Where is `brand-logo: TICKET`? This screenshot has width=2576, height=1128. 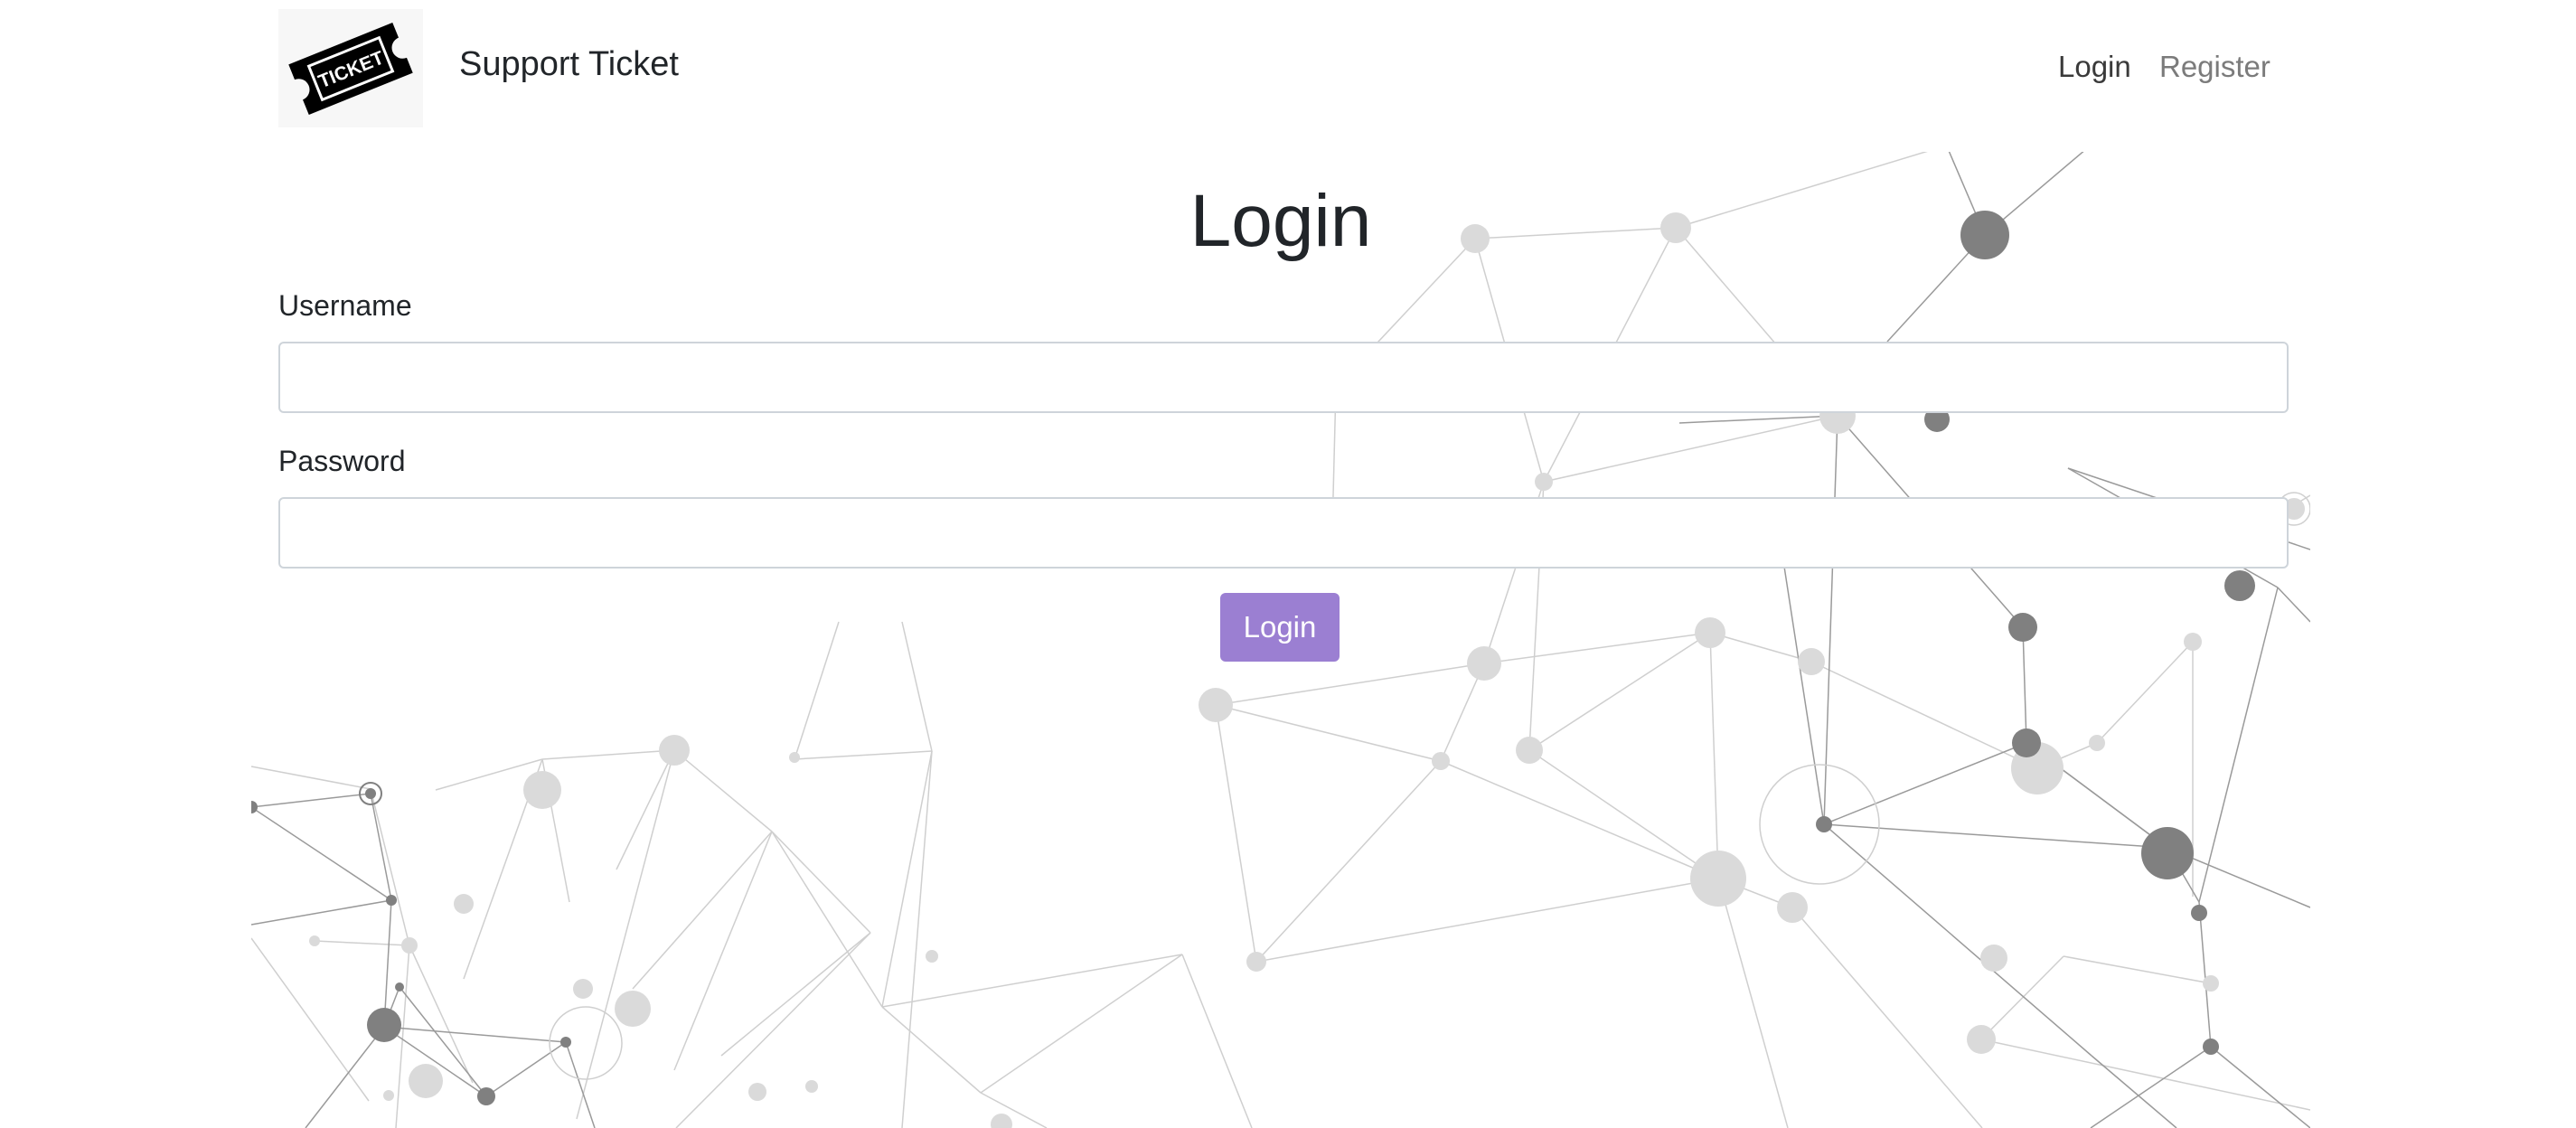 brand-logo: TICKET is located at coordinates (351, 68).